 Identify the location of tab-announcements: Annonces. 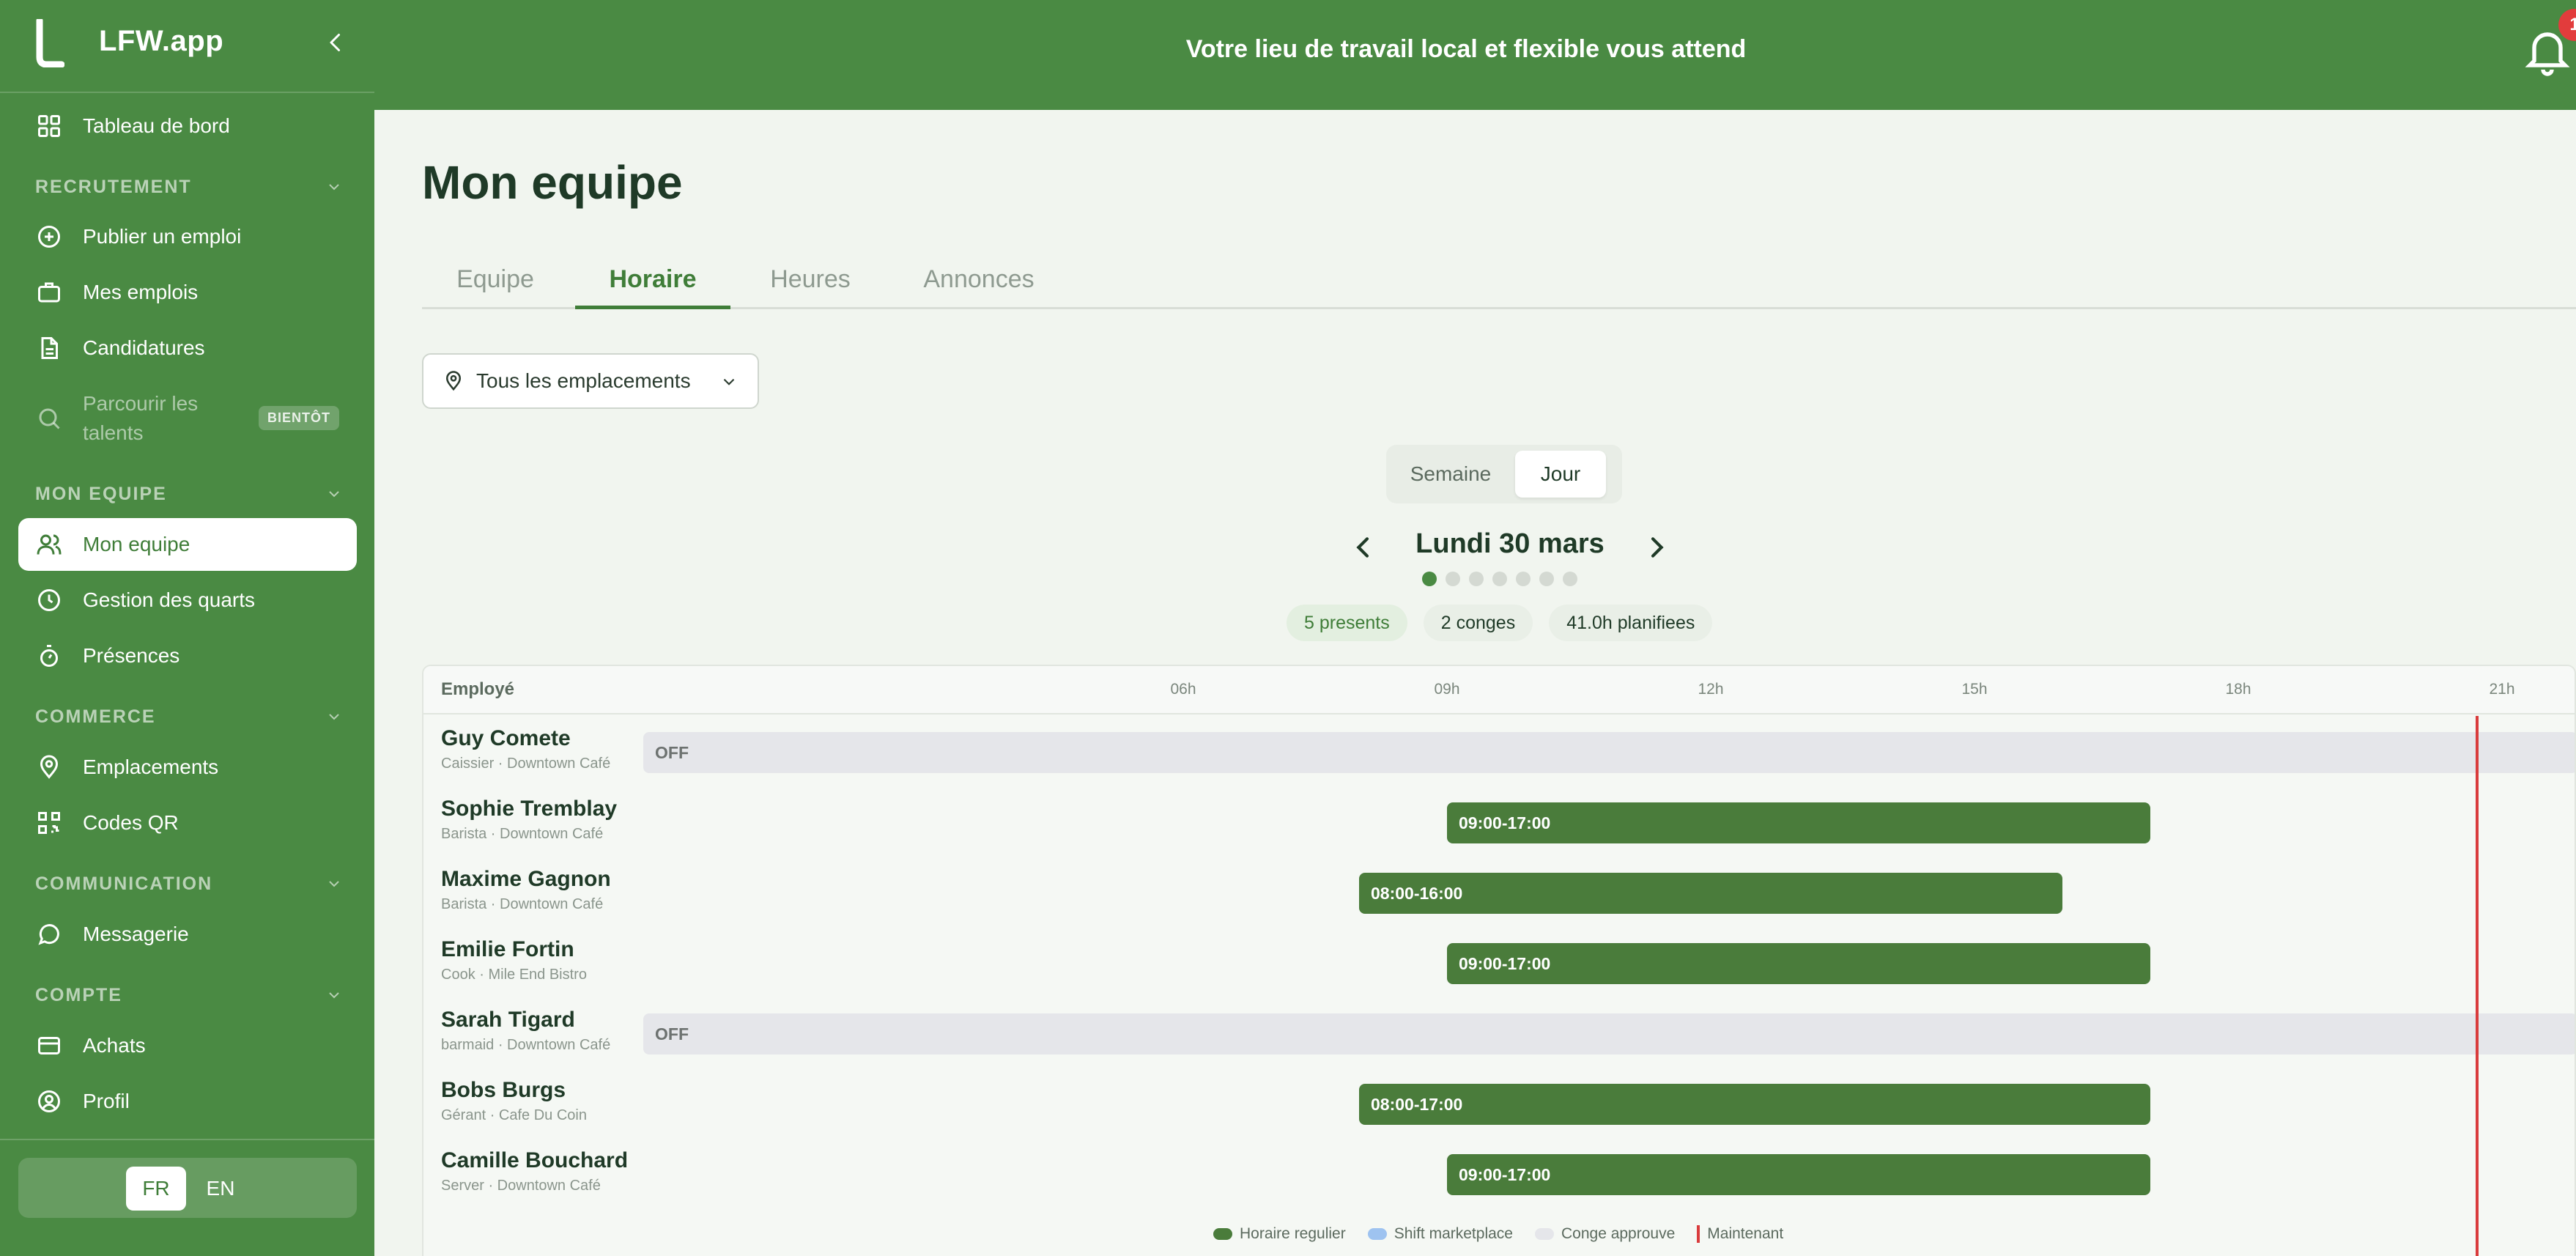
(979, 279).